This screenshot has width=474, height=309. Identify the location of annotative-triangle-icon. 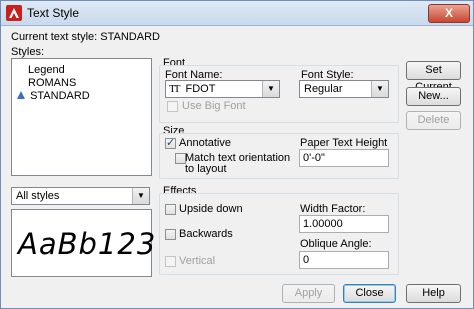
(21, 95).